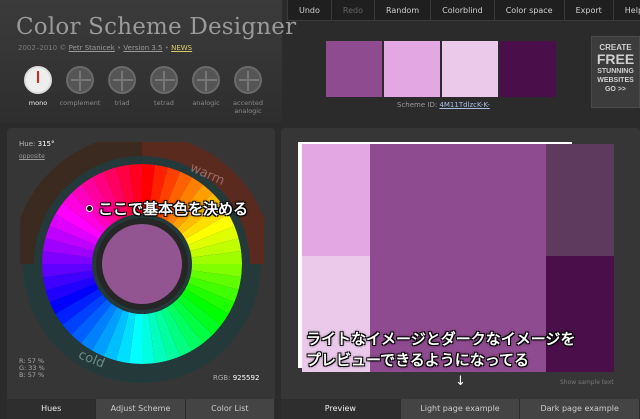  What do you see at coordinates (142, 48) in the screenshot?
I see `version-link: Version 3.5` at bounding box center [142, 48].